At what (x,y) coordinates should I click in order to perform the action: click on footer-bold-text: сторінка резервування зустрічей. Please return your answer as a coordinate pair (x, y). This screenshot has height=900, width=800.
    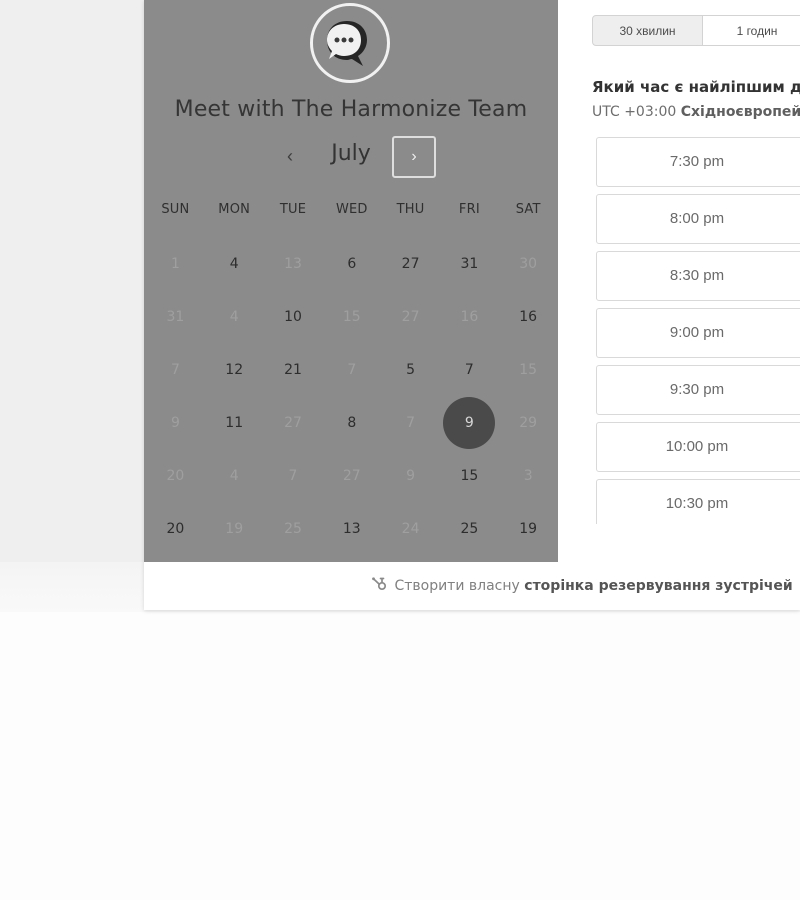
    Looking at the image, I should click on (658, 586).